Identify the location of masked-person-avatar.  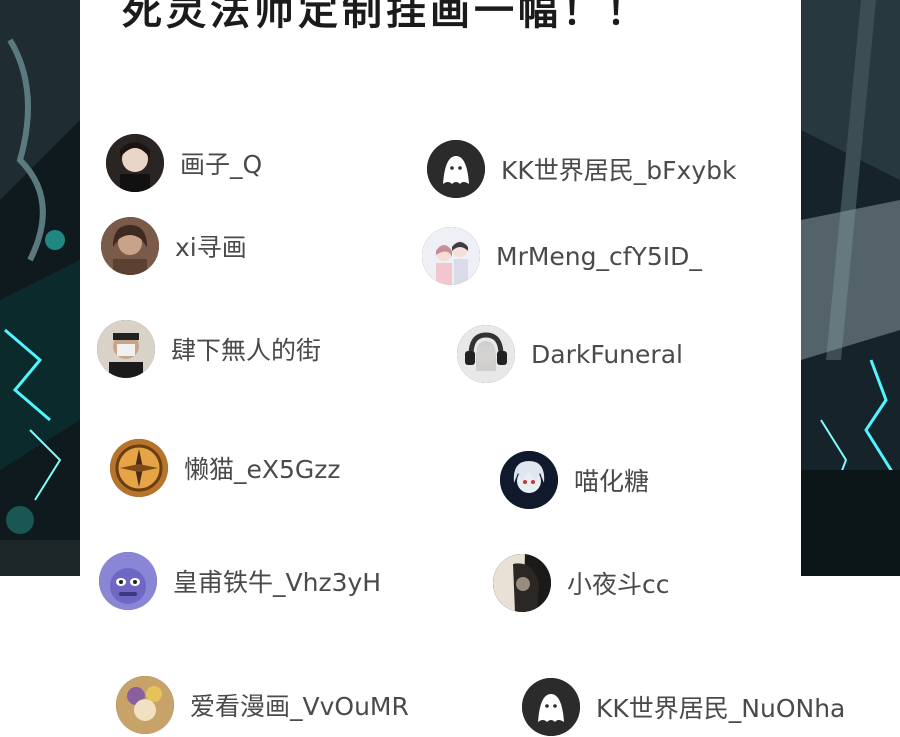
(126, 349).